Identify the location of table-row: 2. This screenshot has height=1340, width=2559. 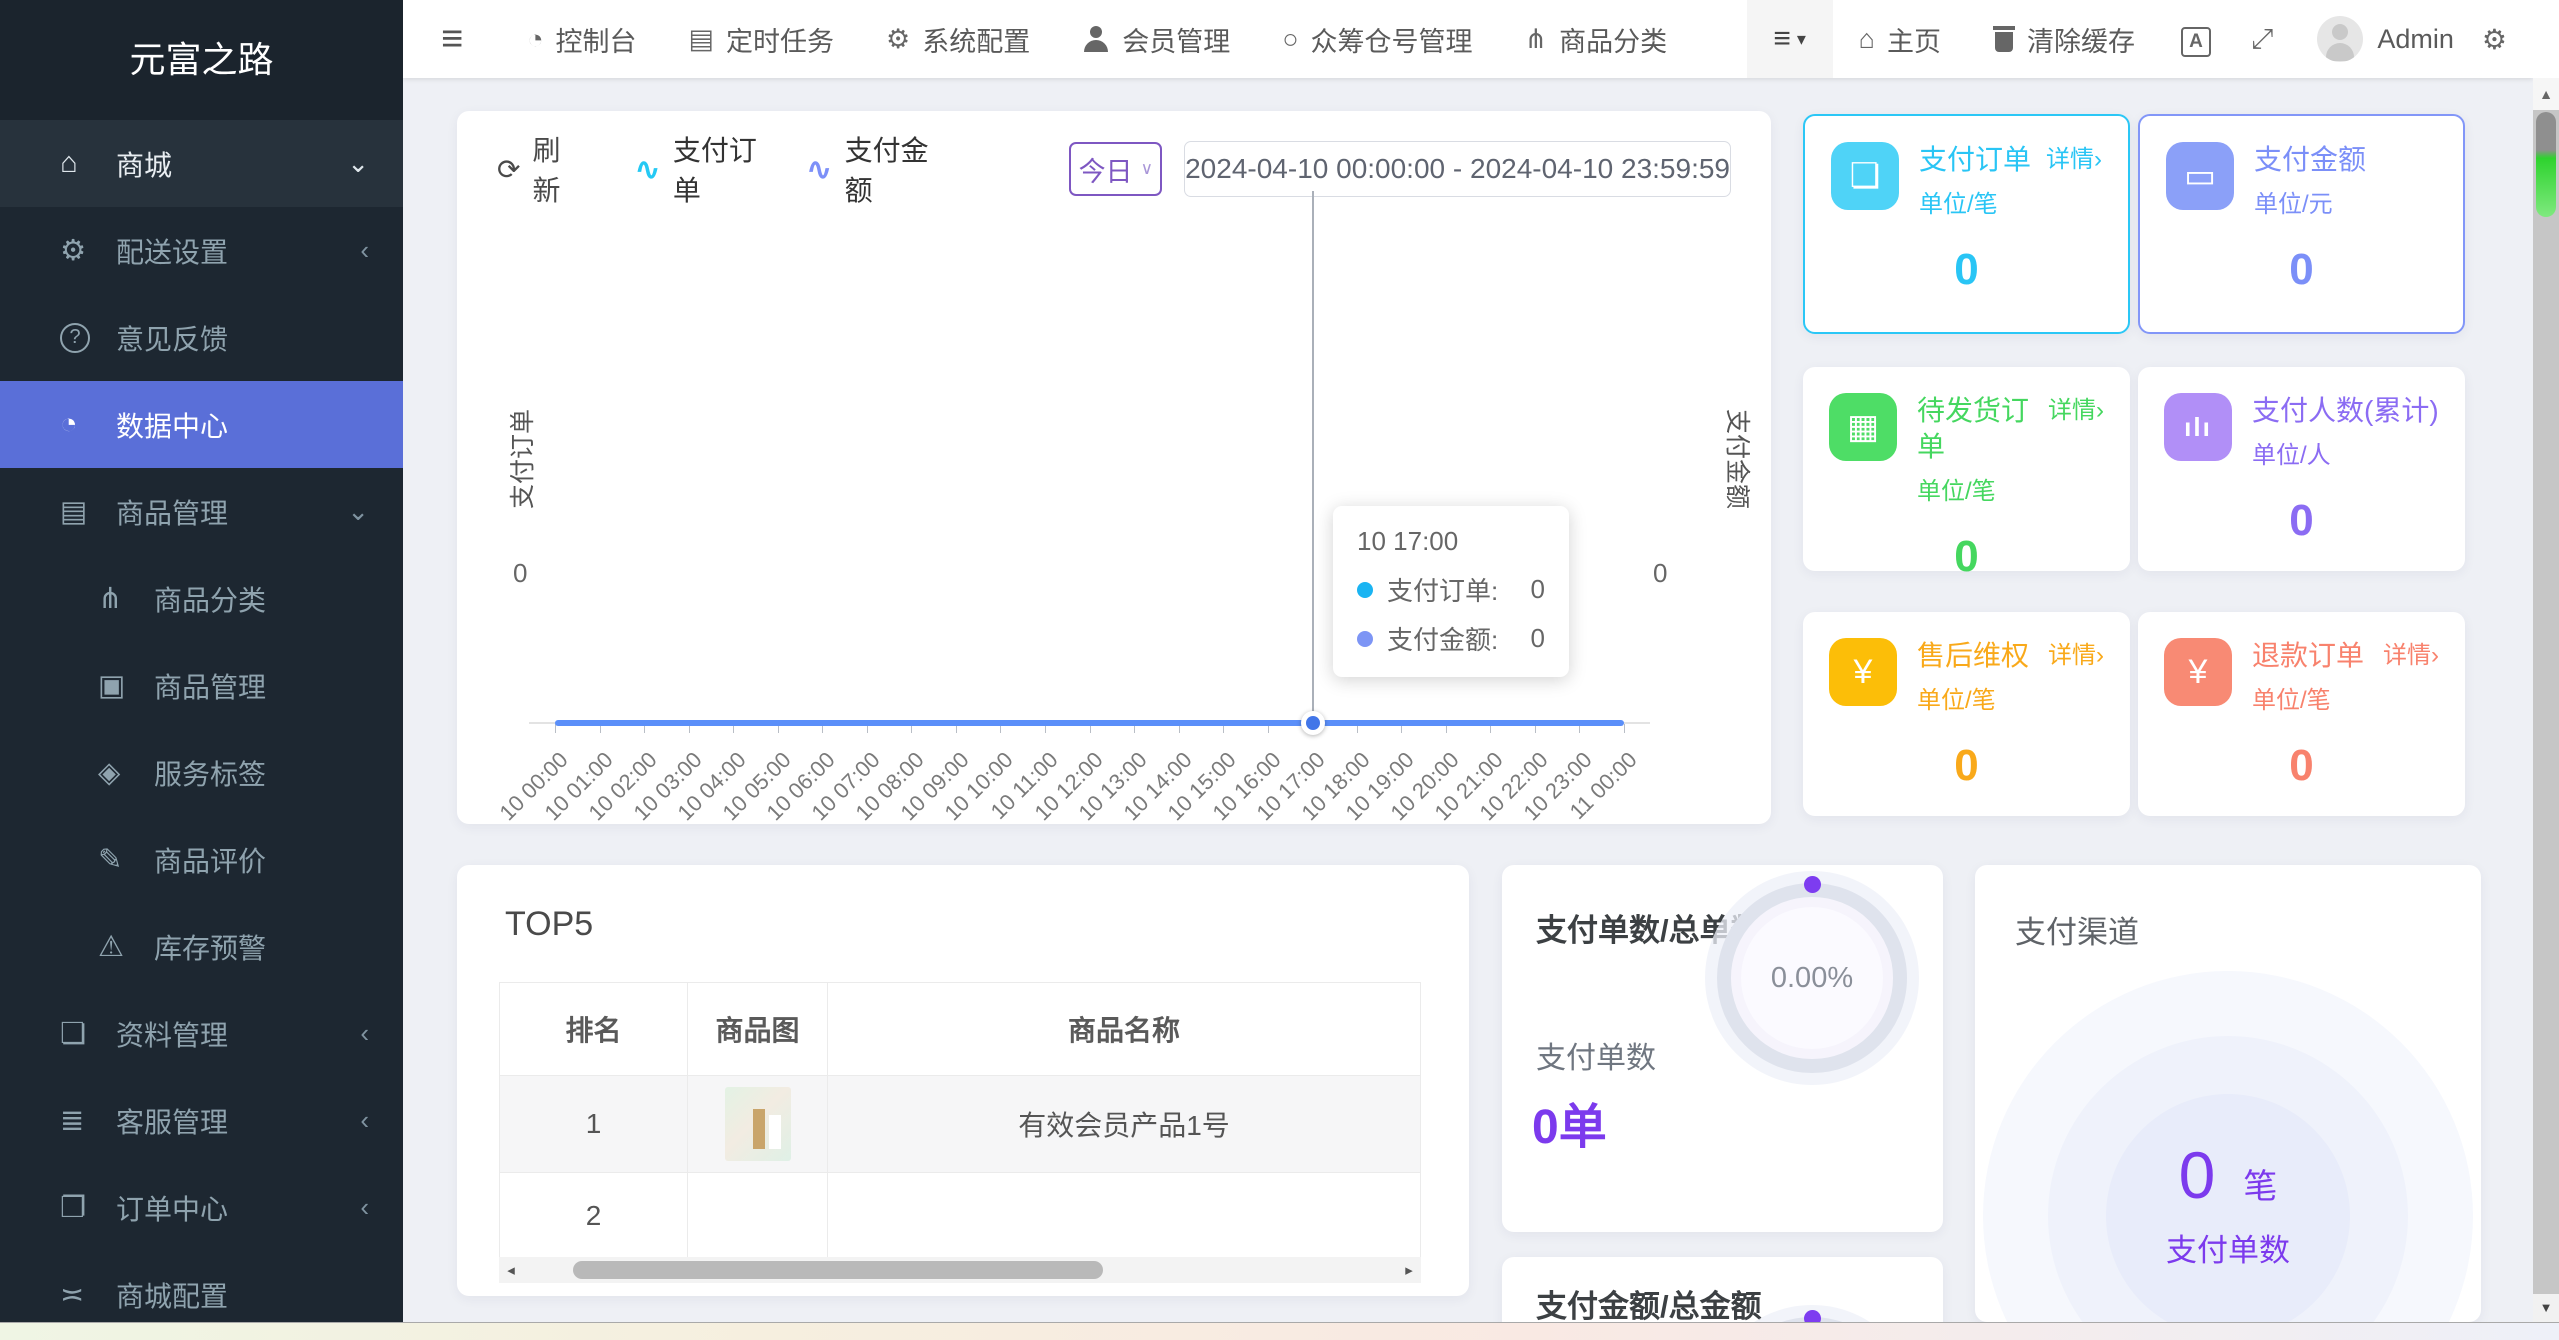
(960, 1216).